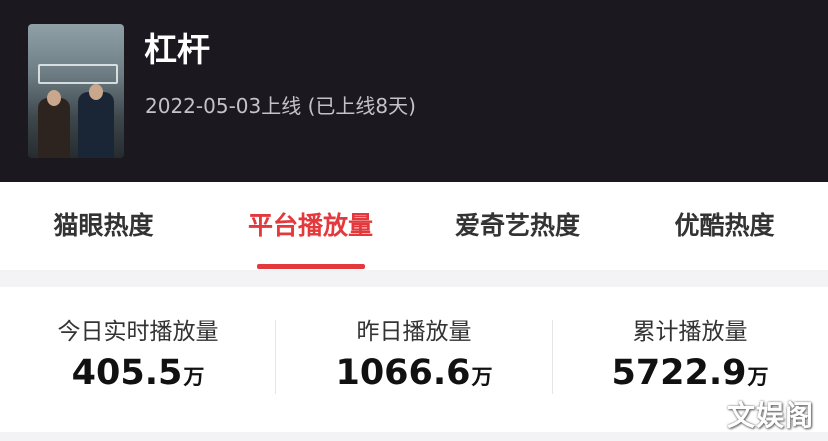  What do you see at coordinates (517, 226) in the screenshot?
I see `tab-iqiyi-heat: 爱奇艺热度` at bounding box center [517, 226].